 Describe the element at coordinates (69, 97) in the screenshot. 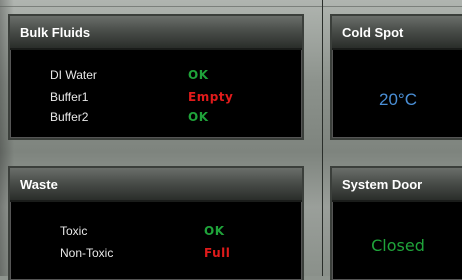

I see `buffer1-label: Buffer1` at that location.